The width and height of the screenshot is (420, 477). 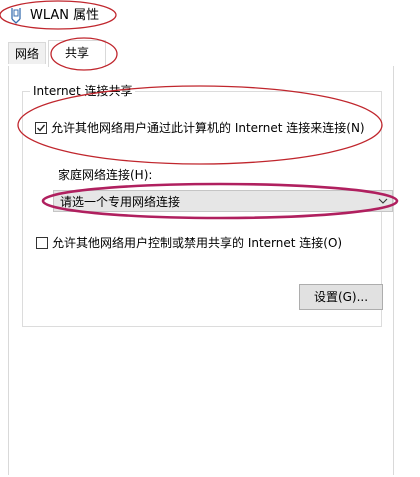 I want to click on checkmark-icon, so click(x=41, y=128).